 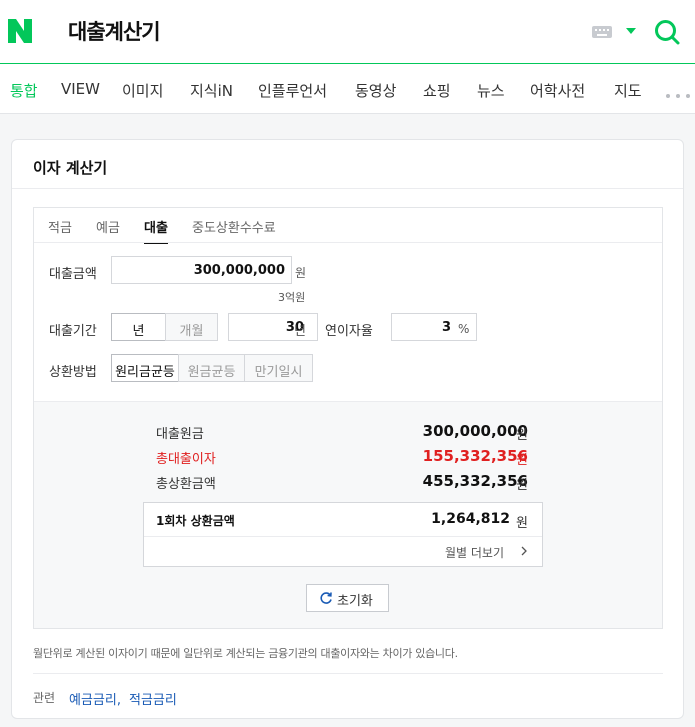 I want to click on amount-unit: 원, so click(x=301, y=273).